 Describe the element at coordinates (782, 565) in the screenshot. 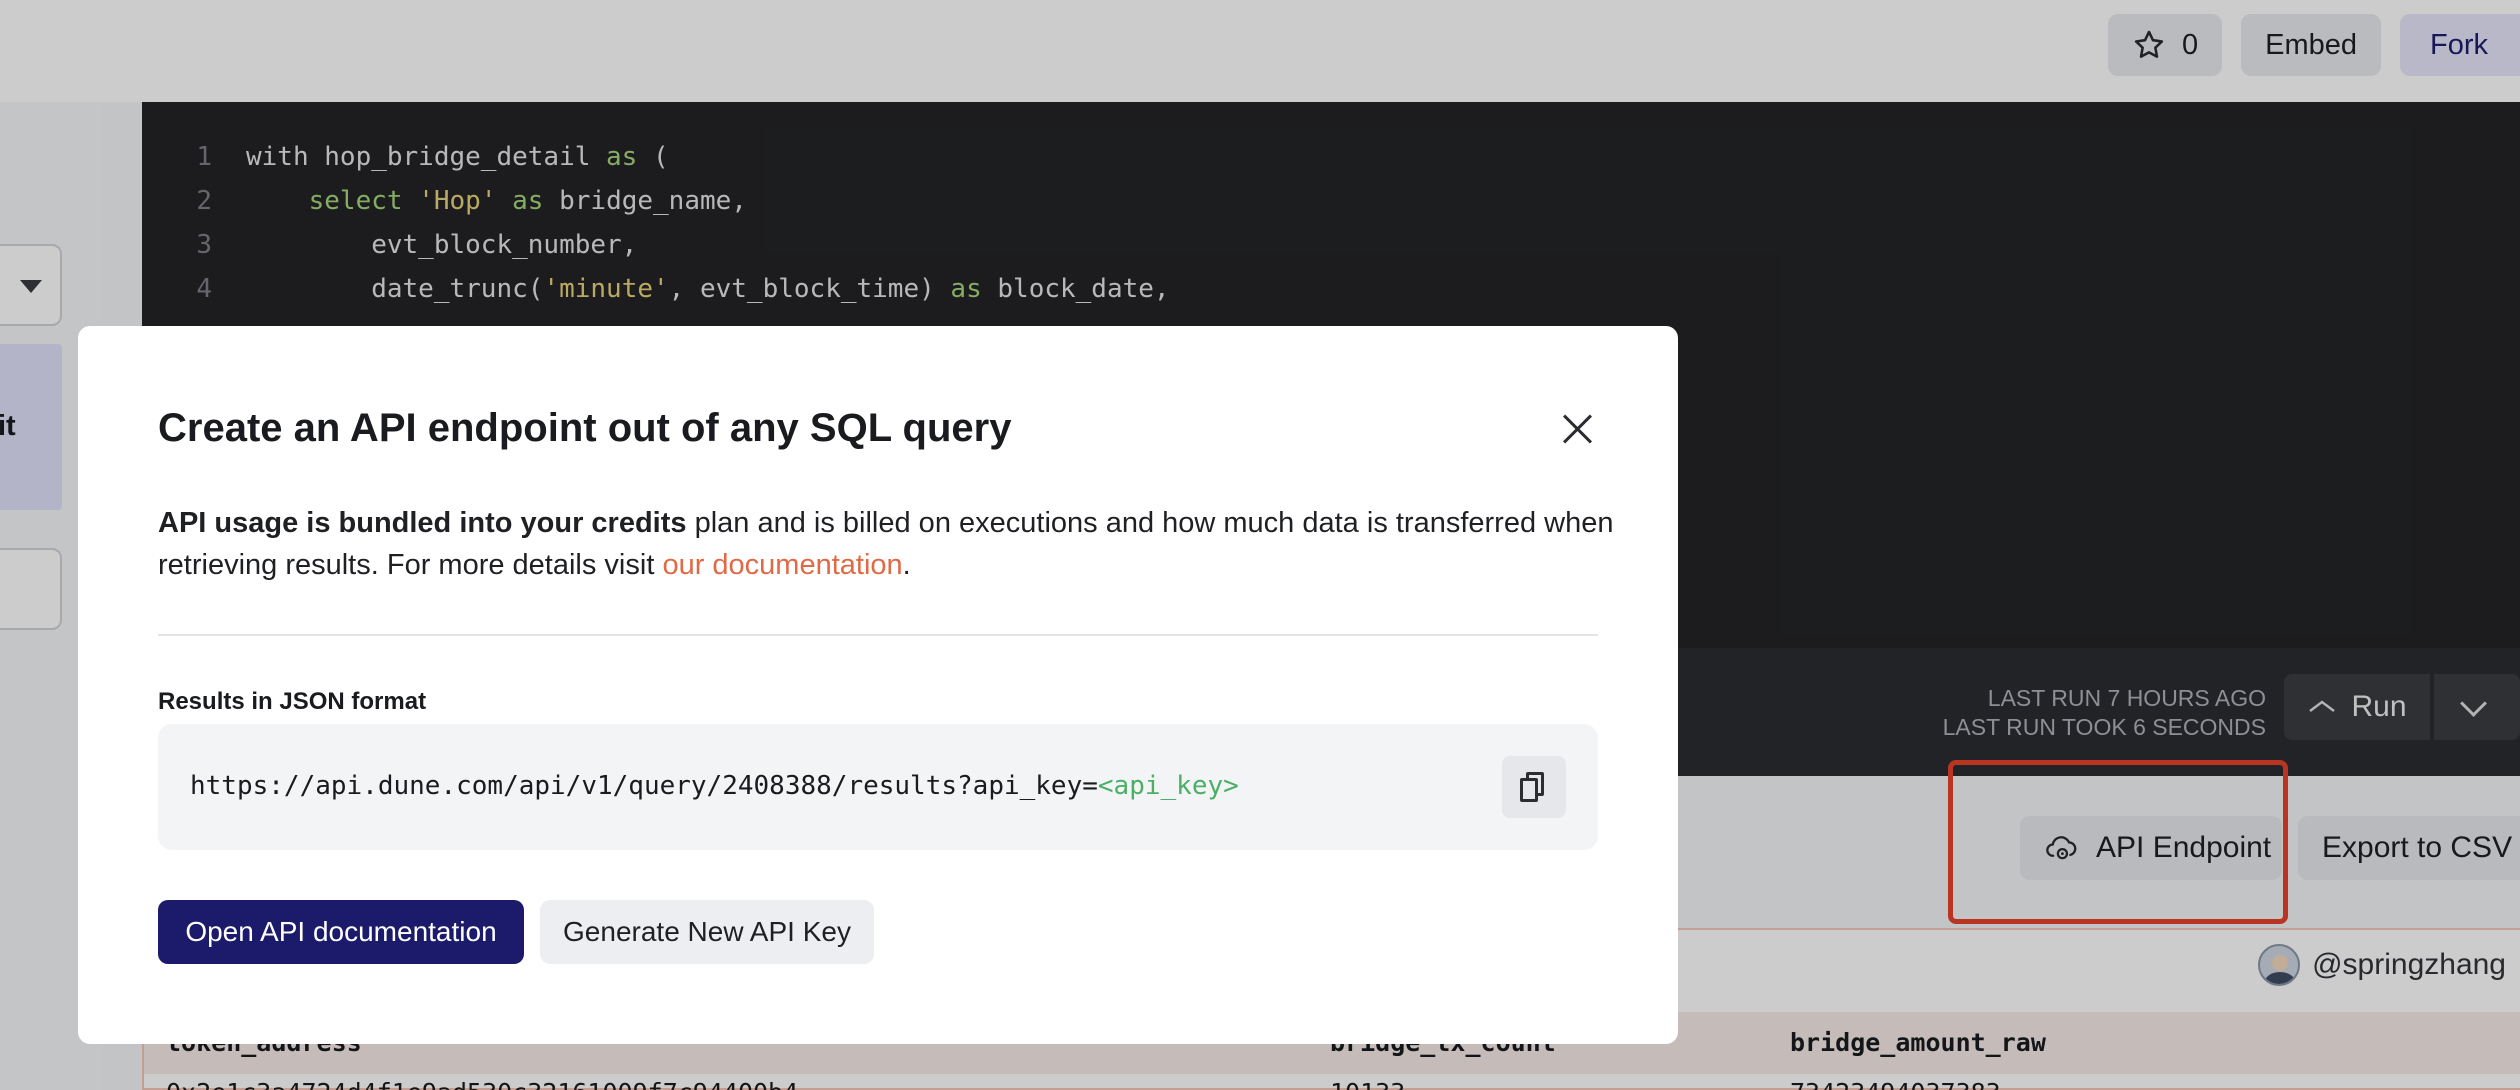

I see `documentation-link: our documentation` at that location.